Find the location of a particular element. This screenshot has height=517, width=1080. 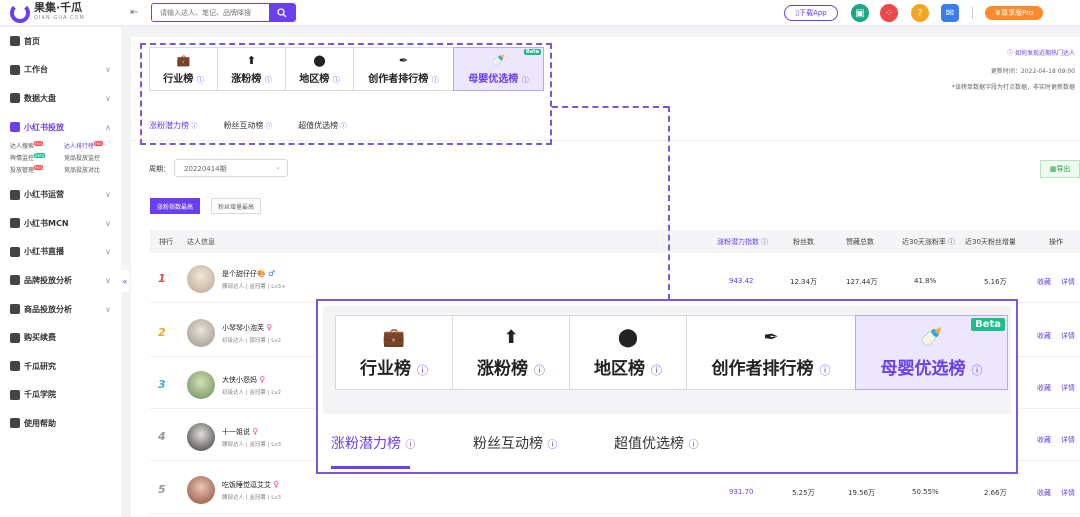

help-icon is located at coordinates (15, 423).